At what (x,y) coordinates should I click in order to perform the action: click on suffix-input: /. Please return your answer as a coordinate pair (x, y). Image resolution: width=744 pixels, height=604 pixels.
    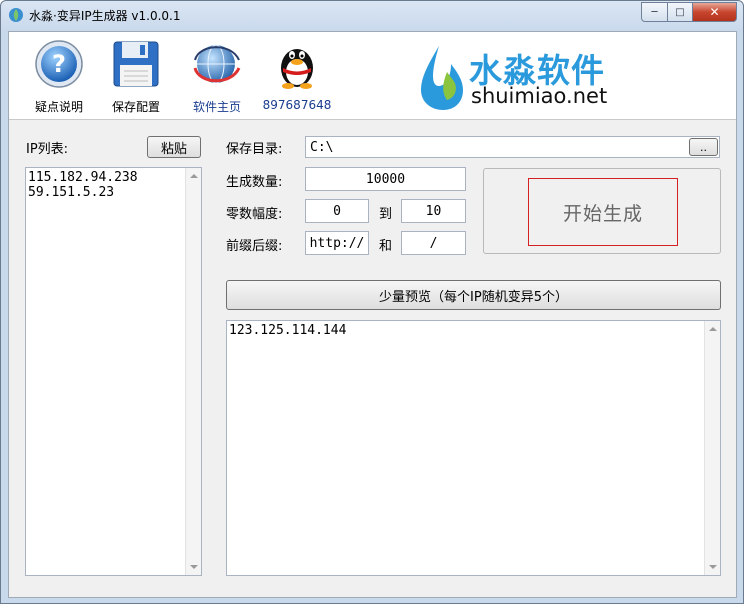
    Looking at the image, I should click on (433, 243).